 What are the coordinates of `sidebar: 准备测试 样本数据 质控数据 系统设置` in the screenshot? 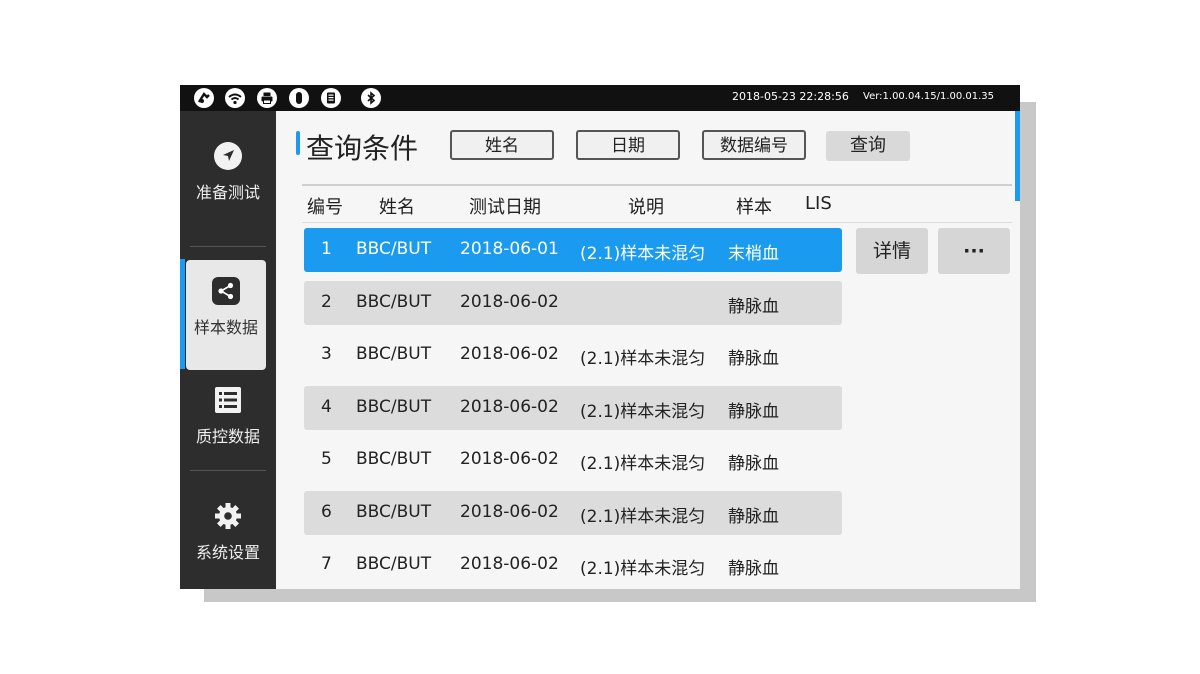 It's located at (228, 350).